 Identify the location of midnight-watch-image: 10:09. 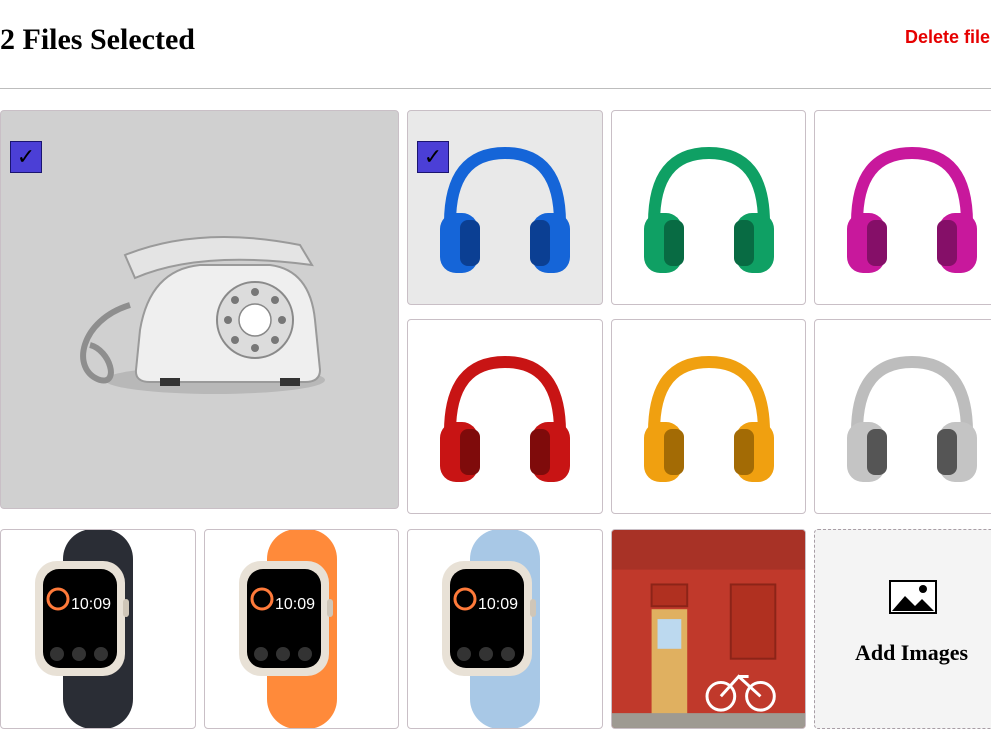
(98, 629).